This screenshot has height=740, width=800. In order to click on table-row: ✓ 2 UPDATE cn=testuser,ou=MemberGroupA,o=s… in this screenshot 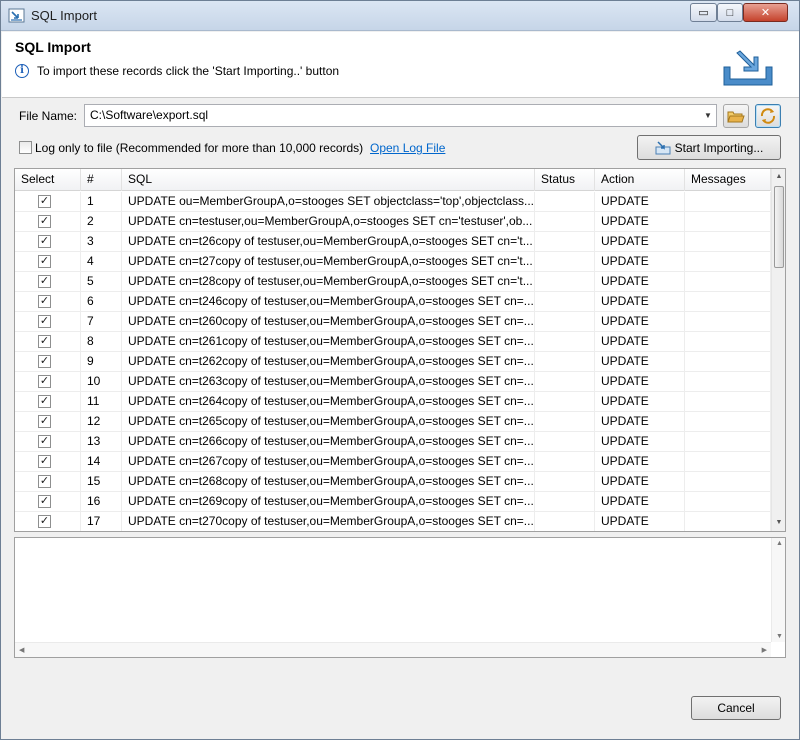, I will do `click(393, 222)`.